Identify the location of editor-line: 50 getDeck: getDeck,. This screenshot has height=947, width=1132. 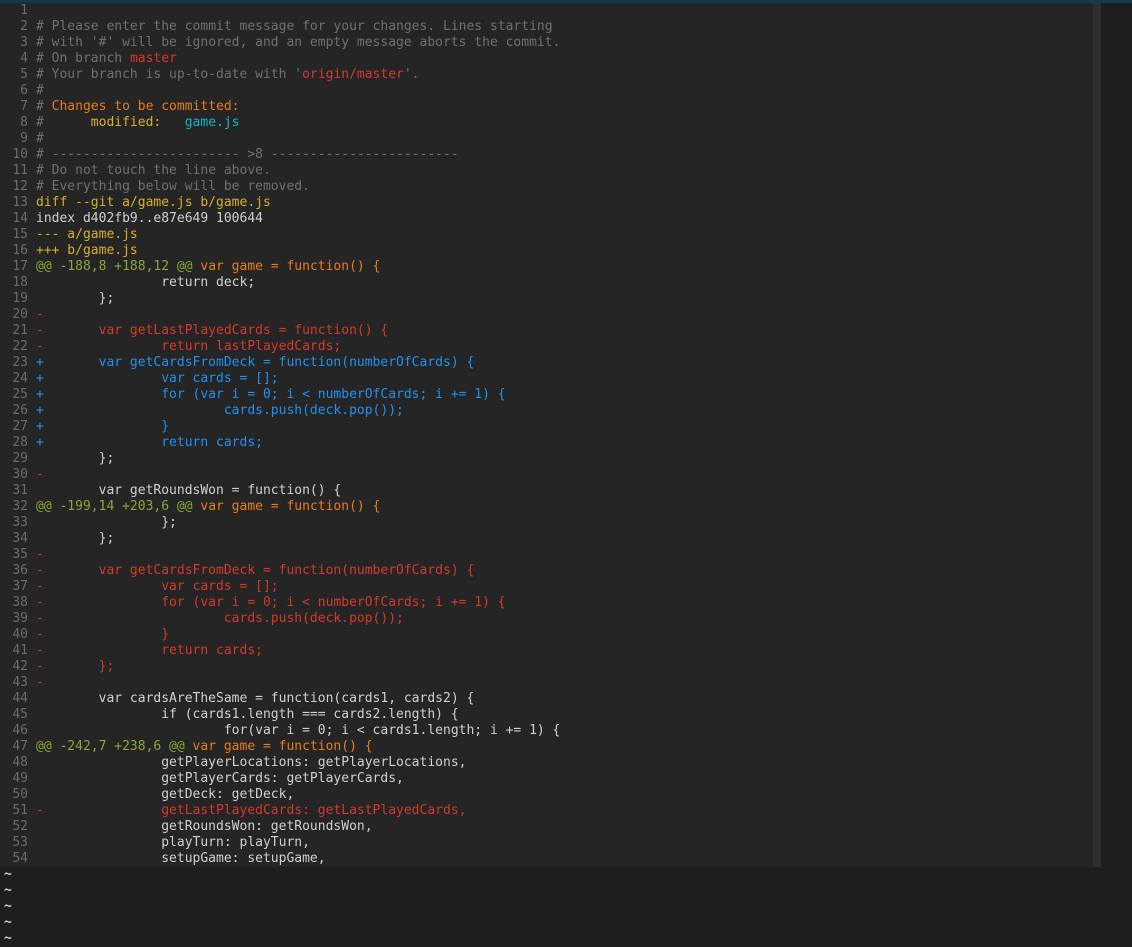
(280, 795).